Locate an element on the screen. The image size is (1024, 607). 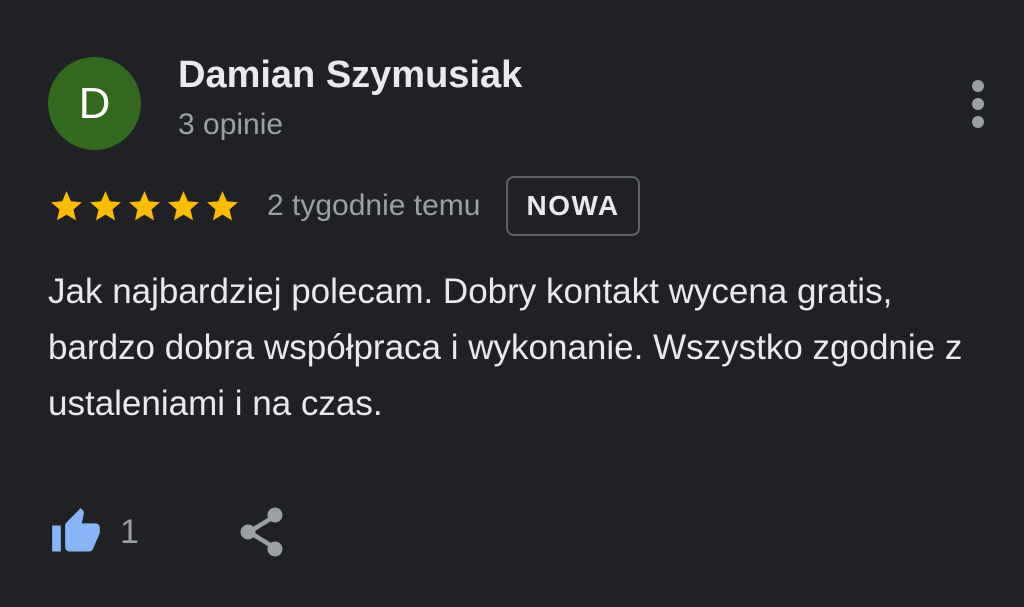
avatar: D is located at coordinates (94, 103).